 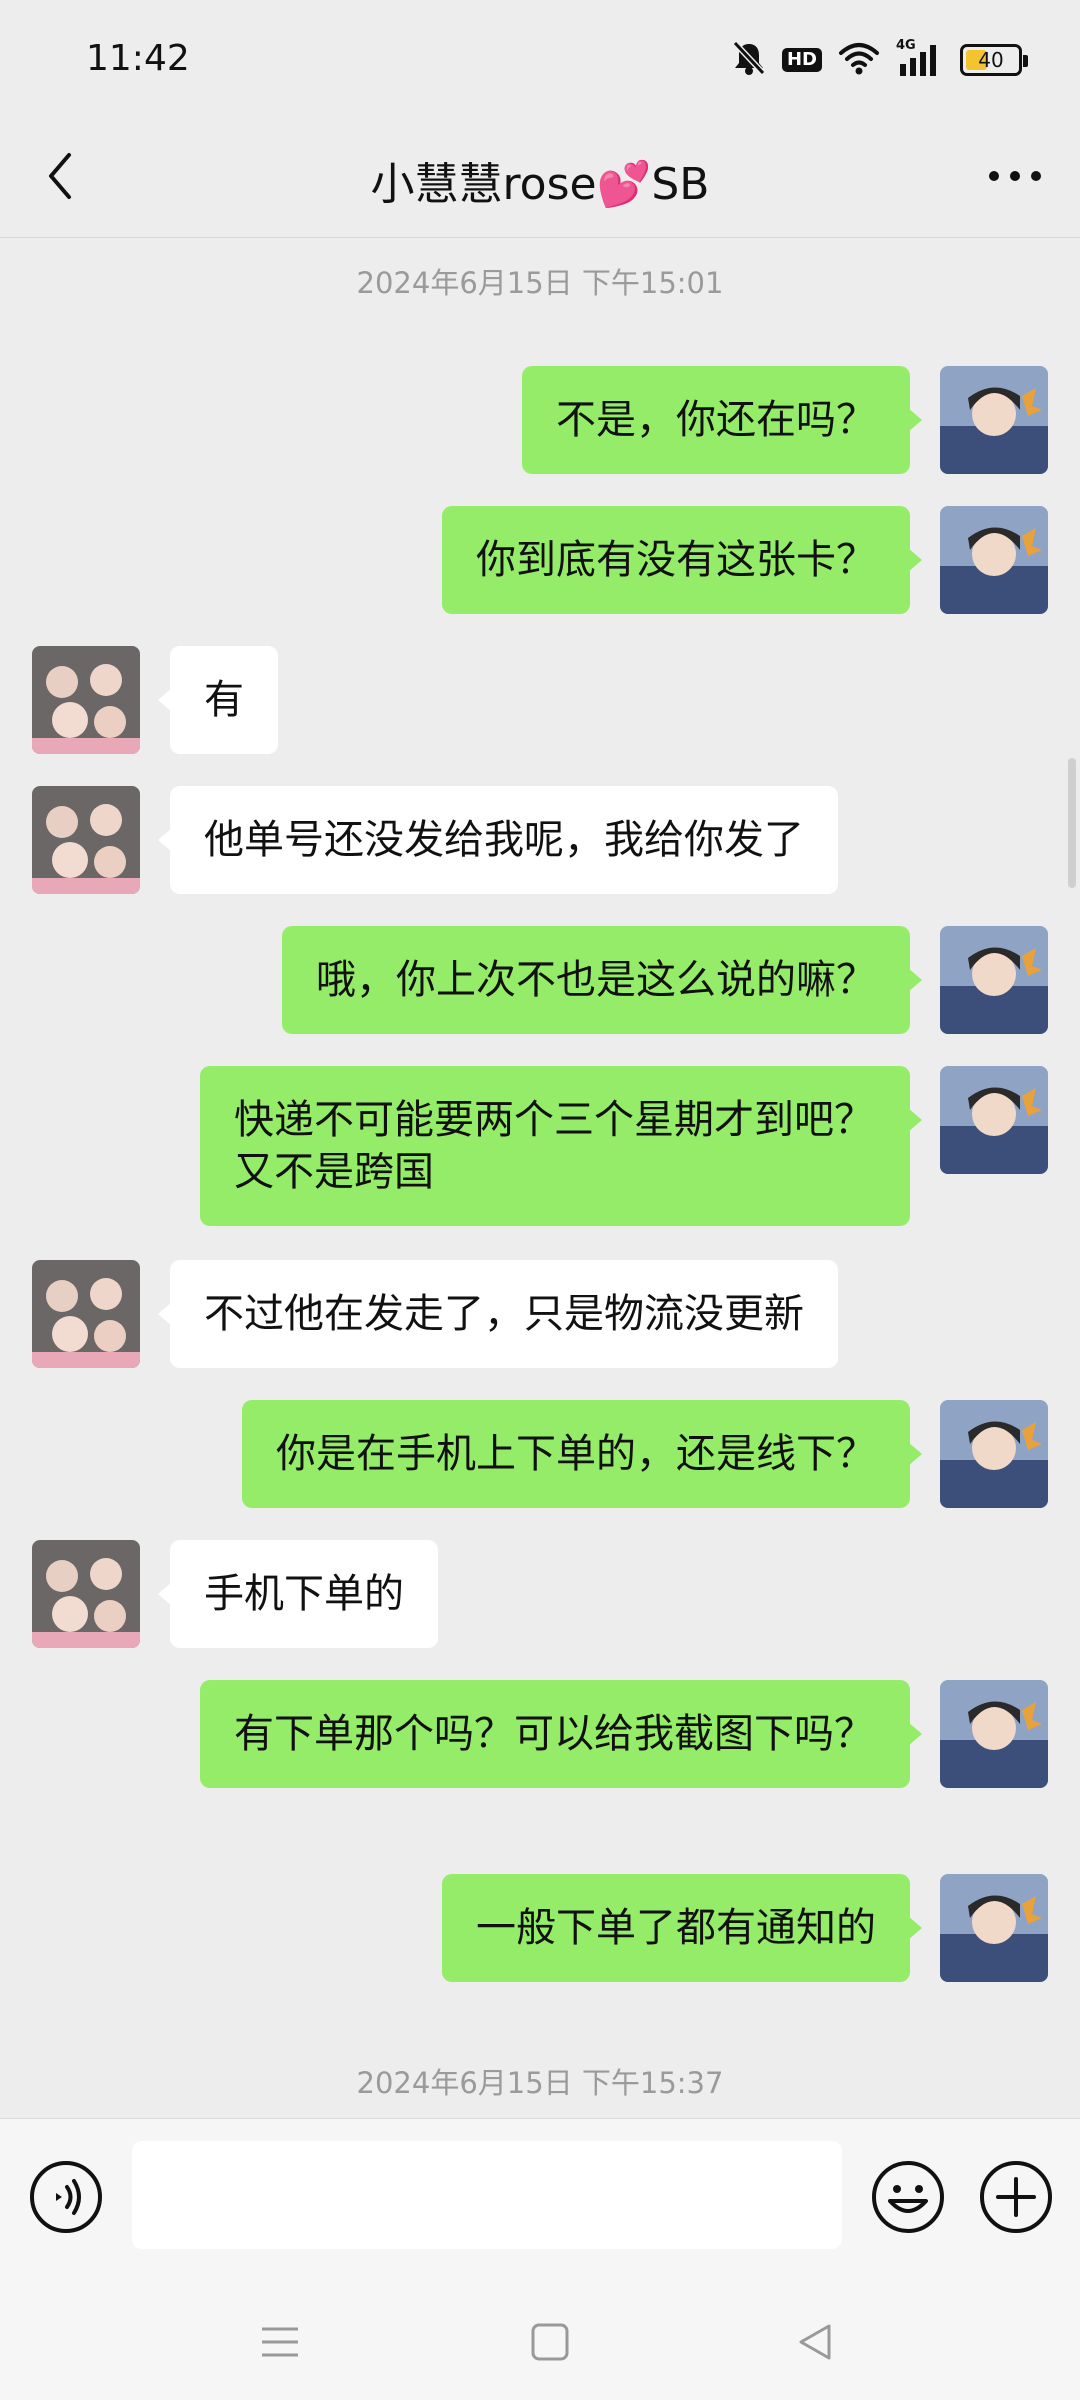 What do you see at coordinates (561, 1146) in the screenshot?
I see `message-bubble-sent: 快递不可能要两个三个星期才到吧？又不是跨国` at bounding box center [561, 1146].